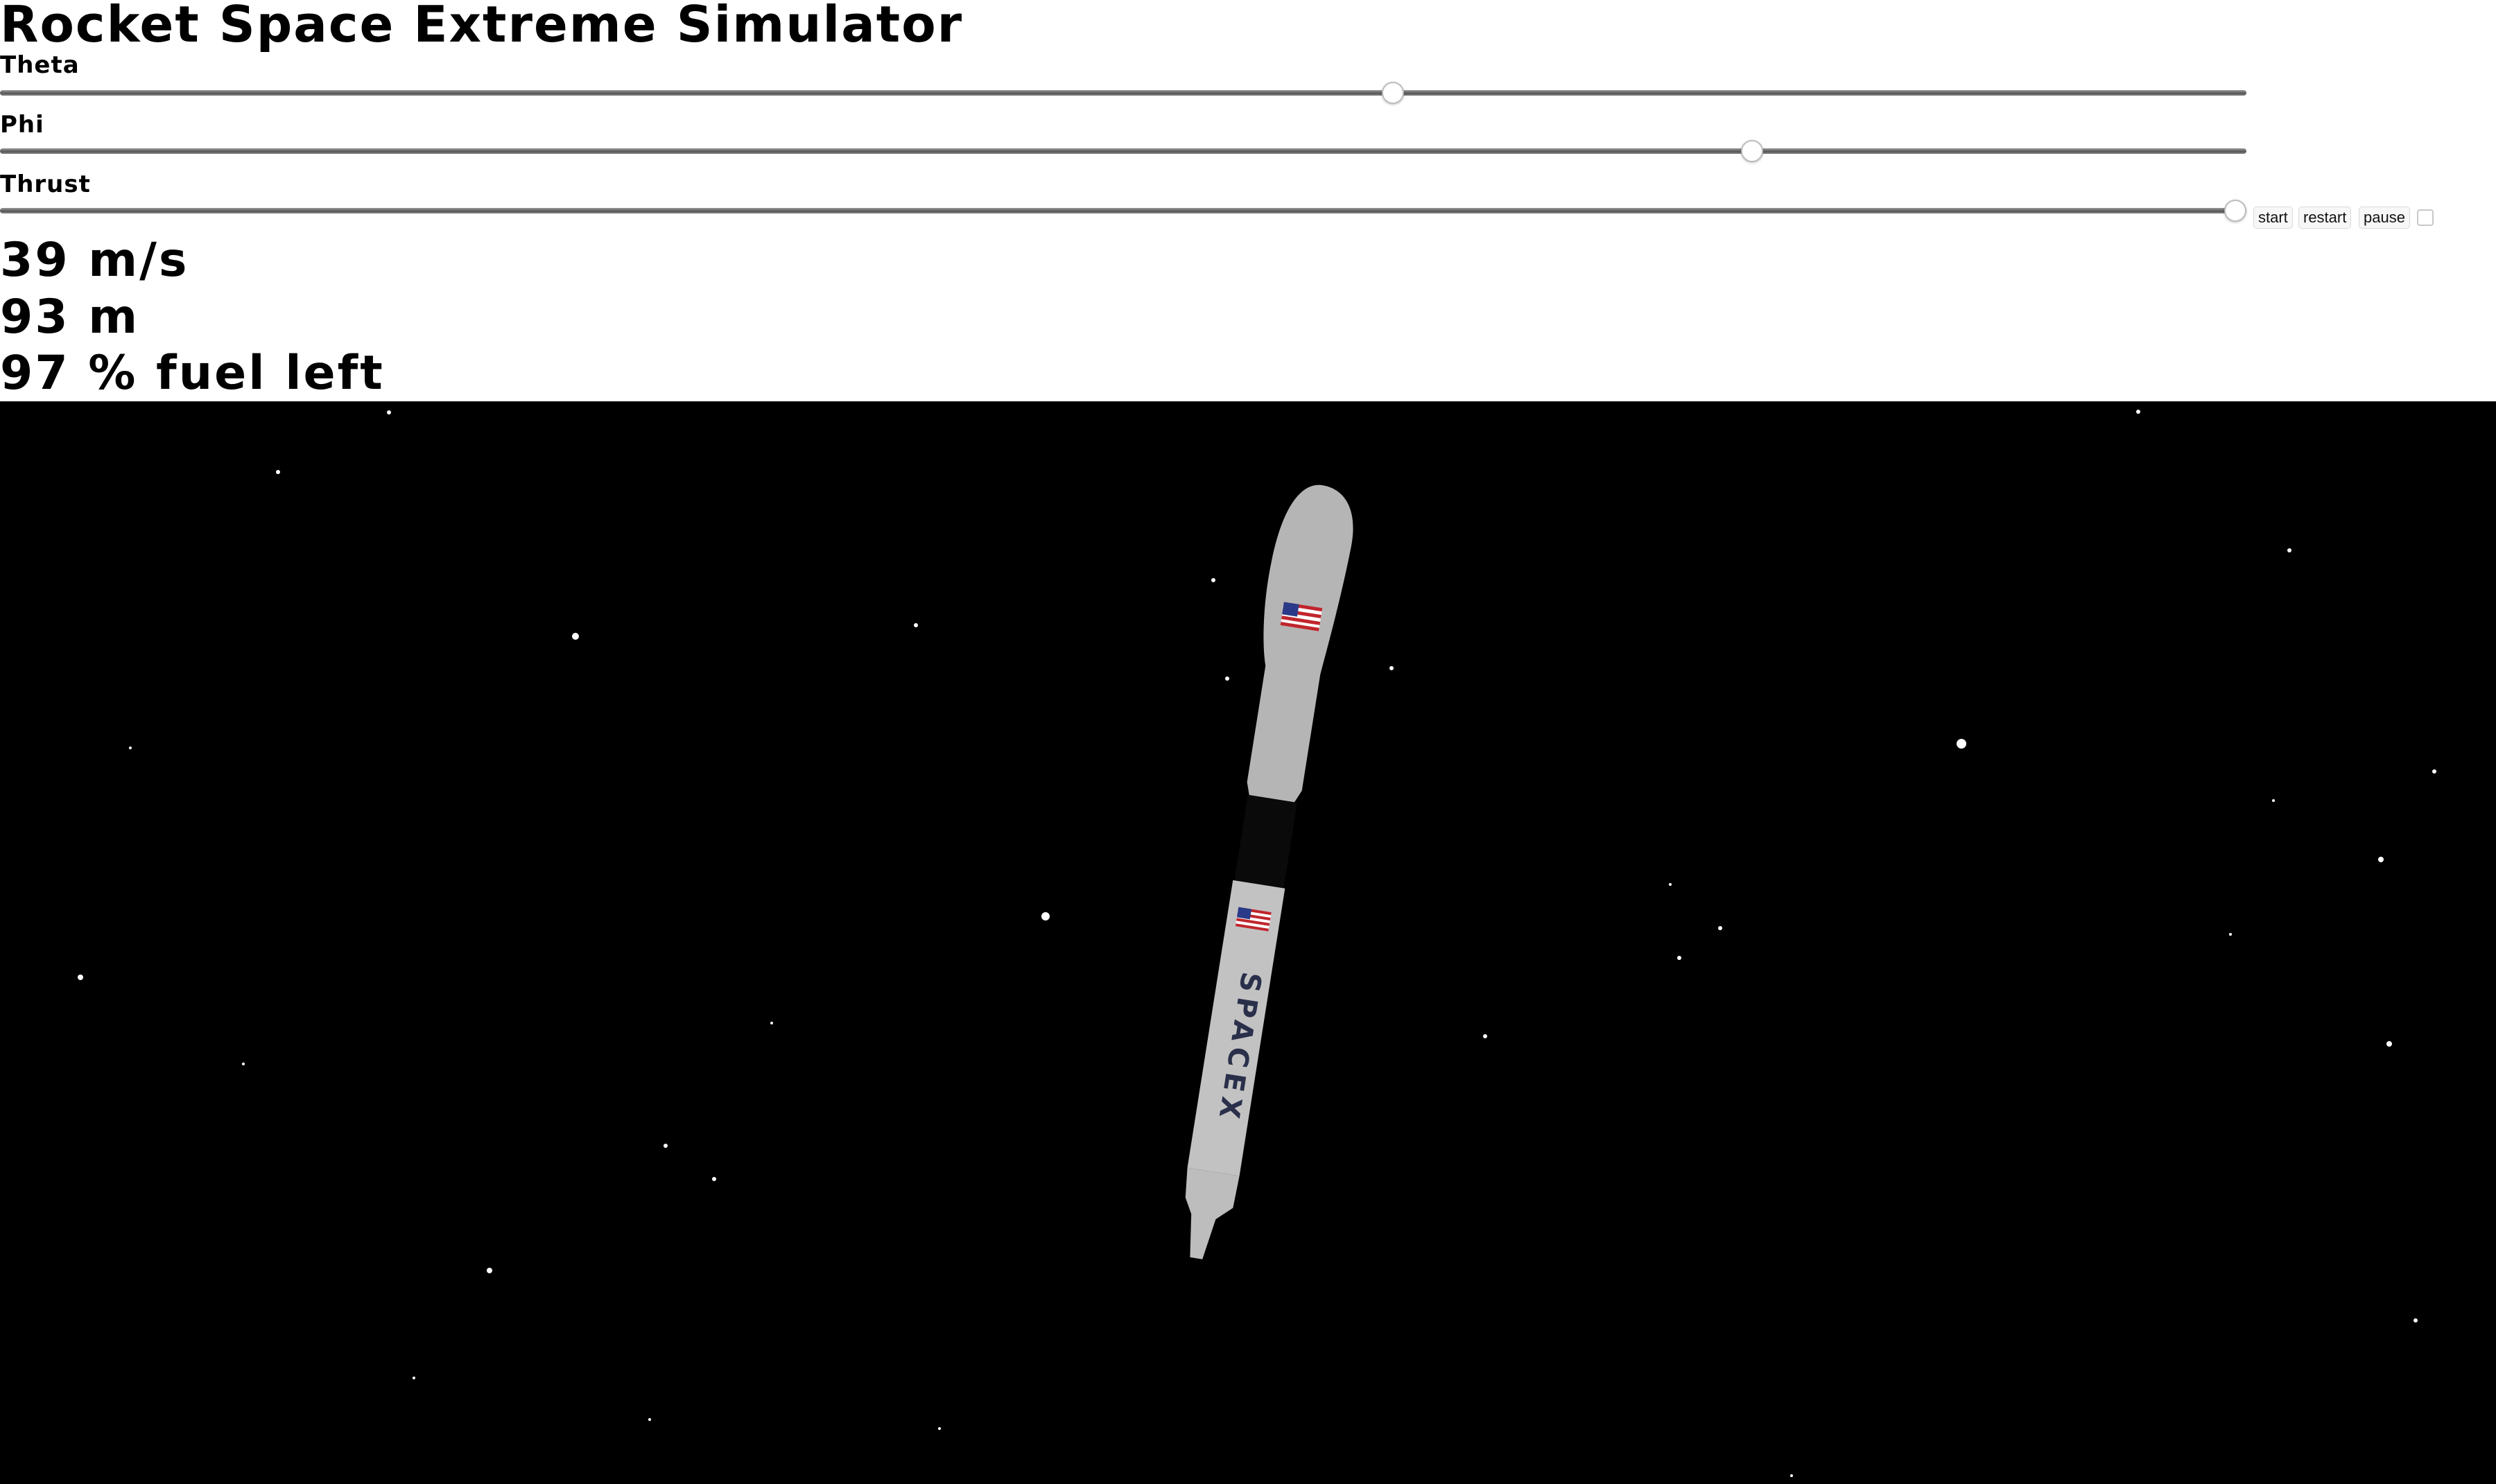  Describe the element at coordinates (2384, 218) in the screenshot. I see `pause-button: pause` at that location.